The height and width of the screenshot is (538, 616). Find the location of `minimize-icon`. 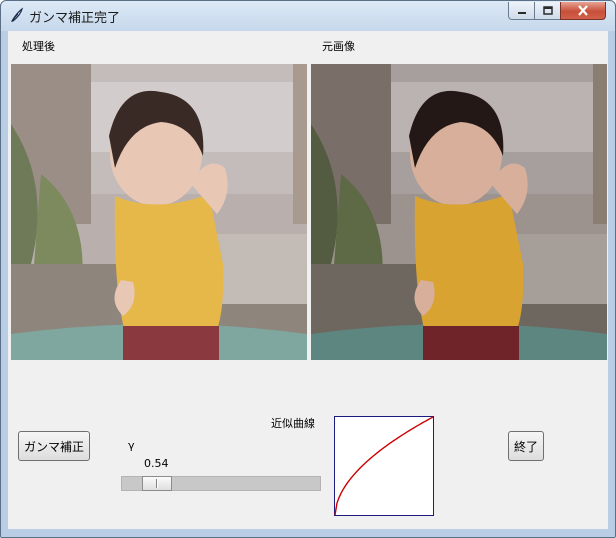

minimize-icon is located at coordinates (521, 12).